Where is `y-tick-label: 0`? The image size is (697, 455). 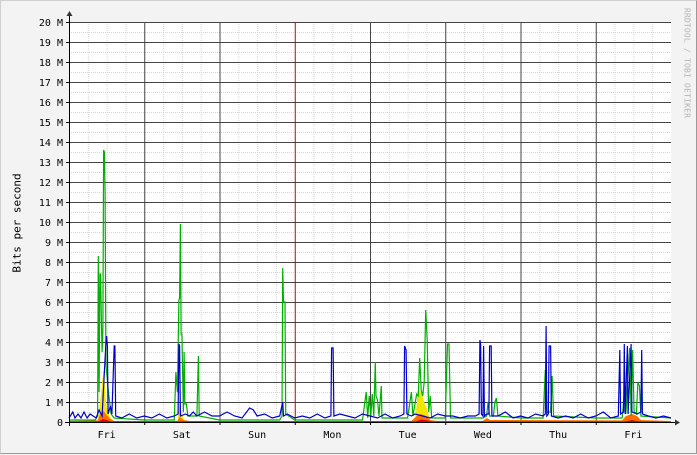
y-tick-label: 0 is located at coordinates (60, 423).